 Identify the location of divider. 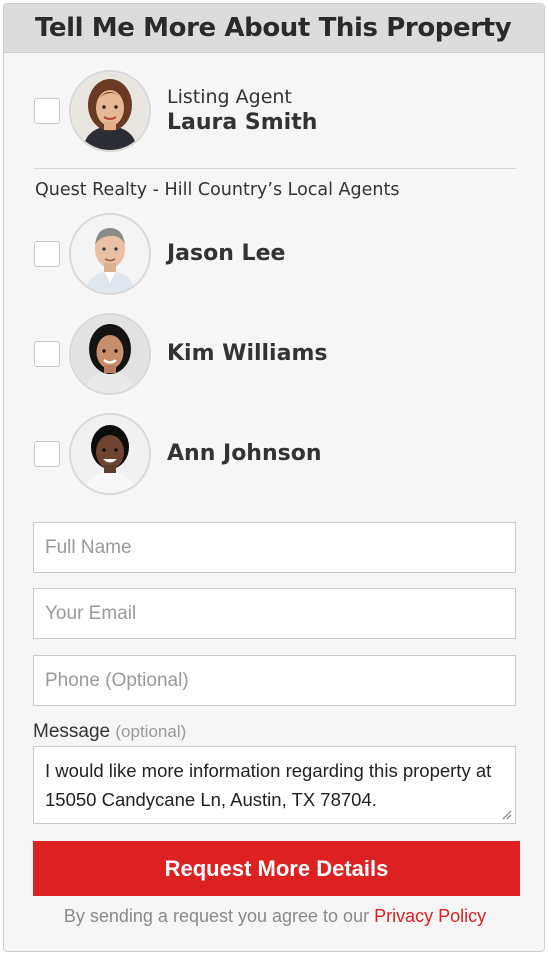
(275, 168).